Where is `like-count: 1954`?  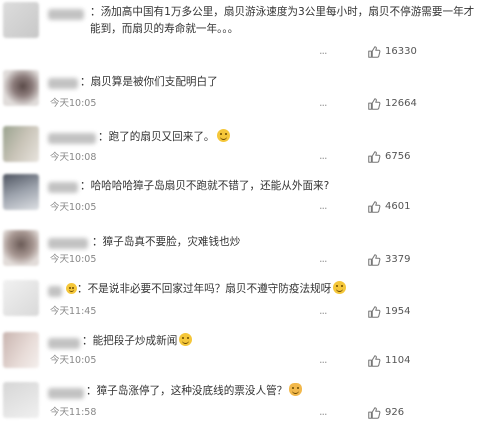 like-count: 1954 is located at coordinates (398, 311).